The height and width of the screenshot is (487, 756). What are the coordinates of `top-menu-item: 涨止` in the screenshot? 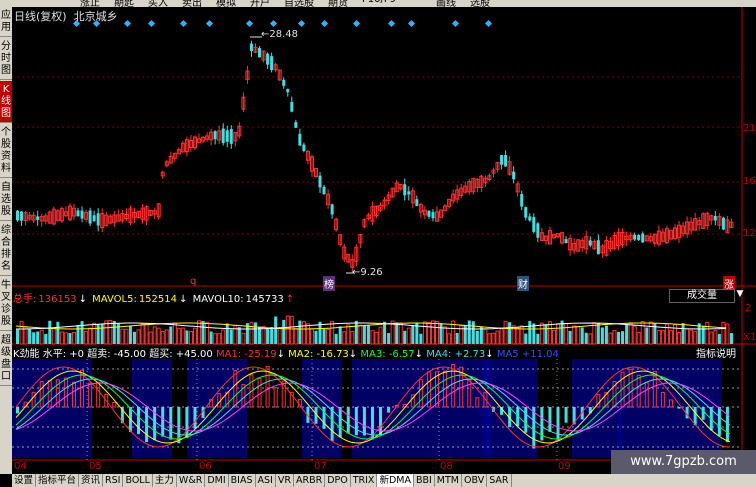 It's located at (90, 3).